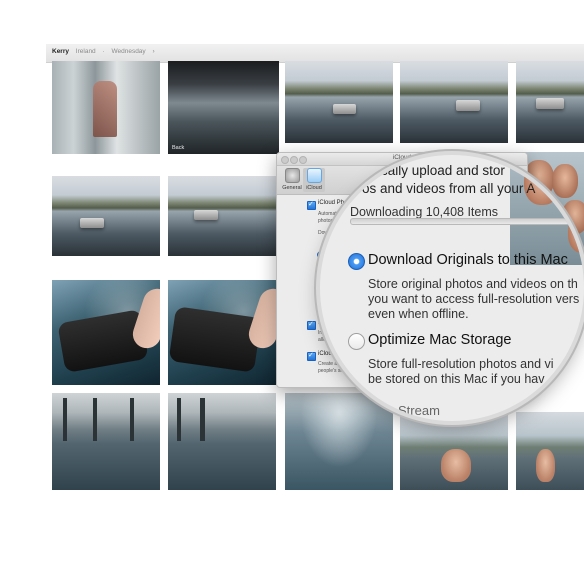 Image resolution: width=584 pixels, height=570 pixels. Describe the element at coordinates (153, 51) in the screenshot. I see `chevron-right-icon: ›` at that location.